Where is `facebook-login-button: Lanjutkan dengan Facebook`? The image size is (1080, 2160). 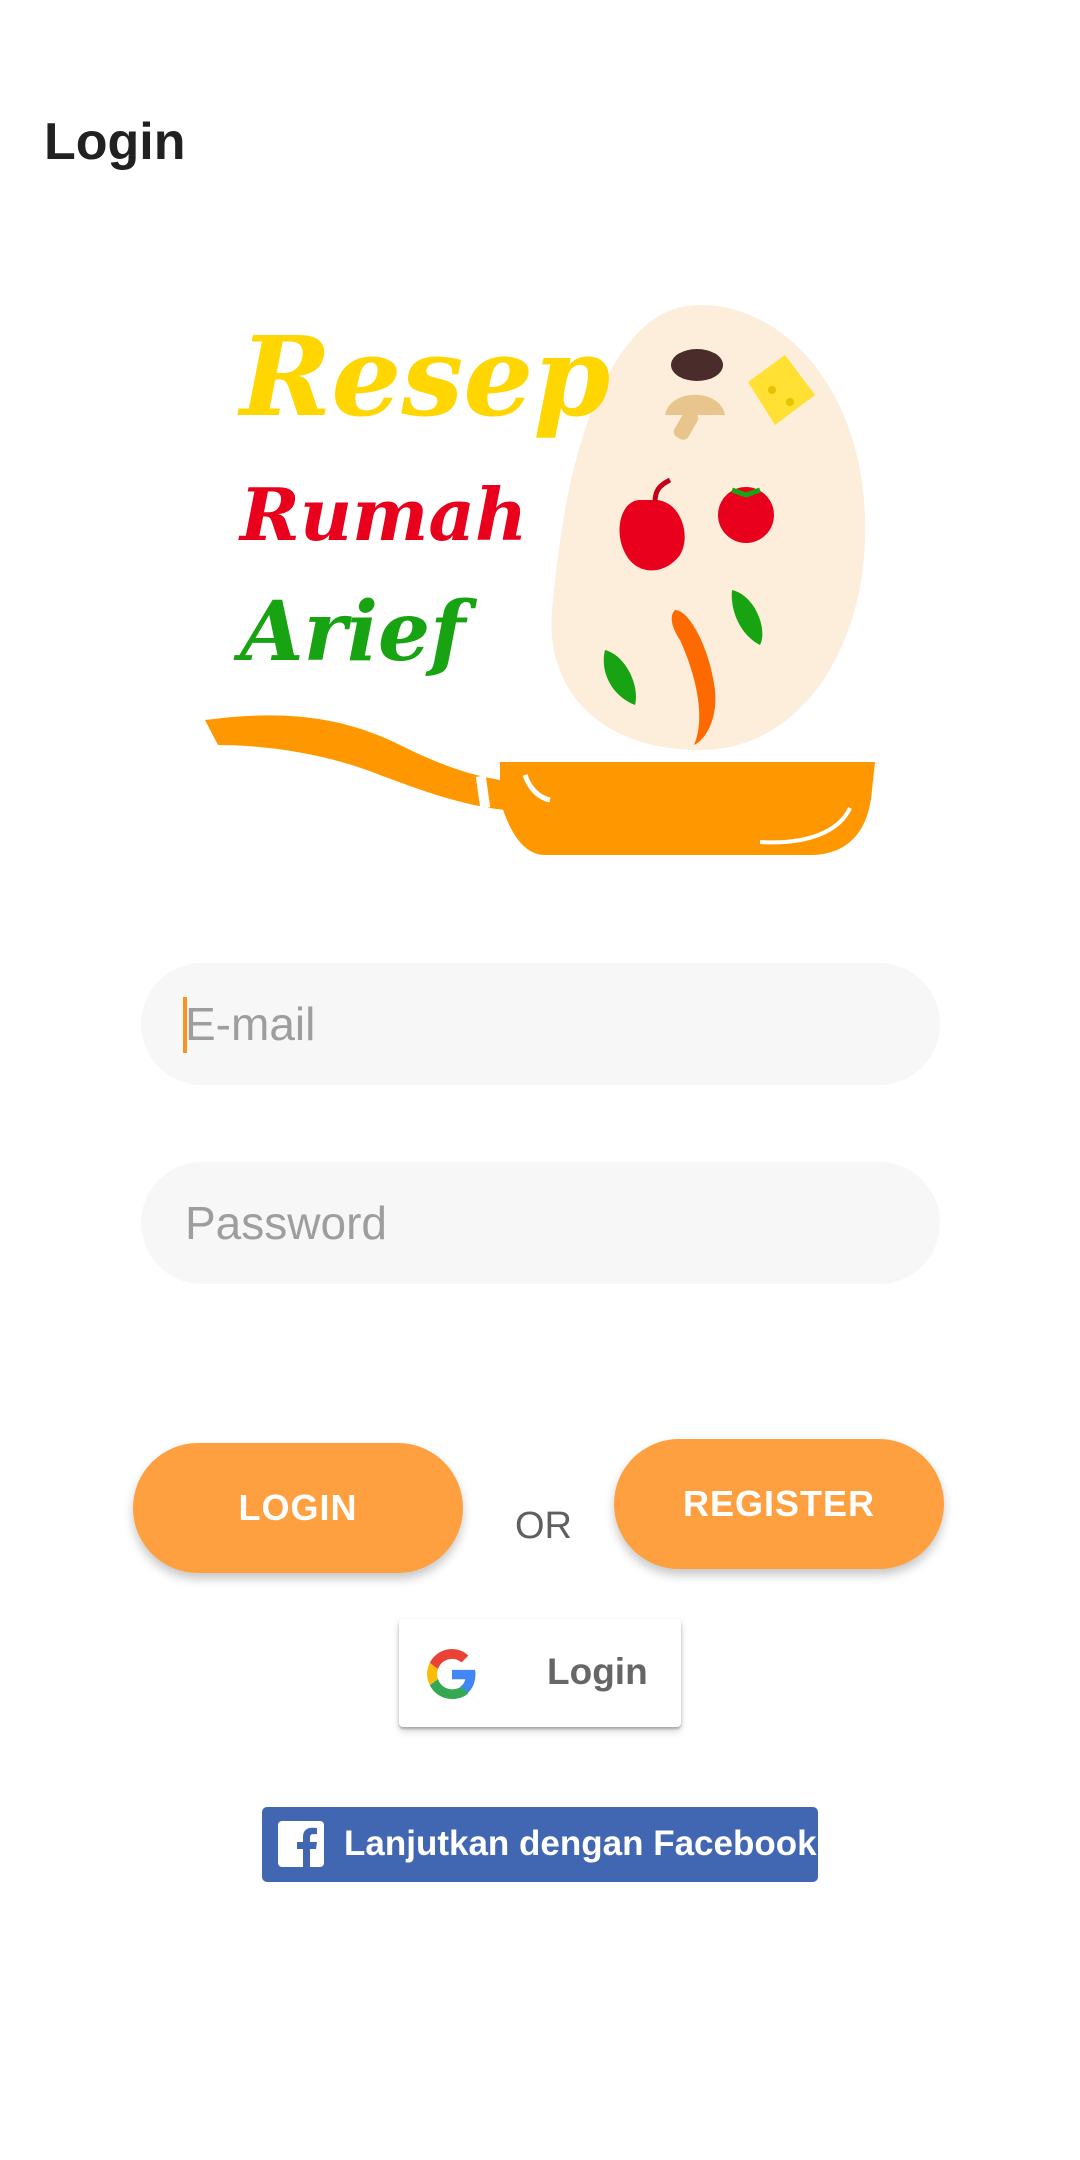 facebook-login-button: Lanjutkan dengan Facebook is located at coordinates (540, 1844).